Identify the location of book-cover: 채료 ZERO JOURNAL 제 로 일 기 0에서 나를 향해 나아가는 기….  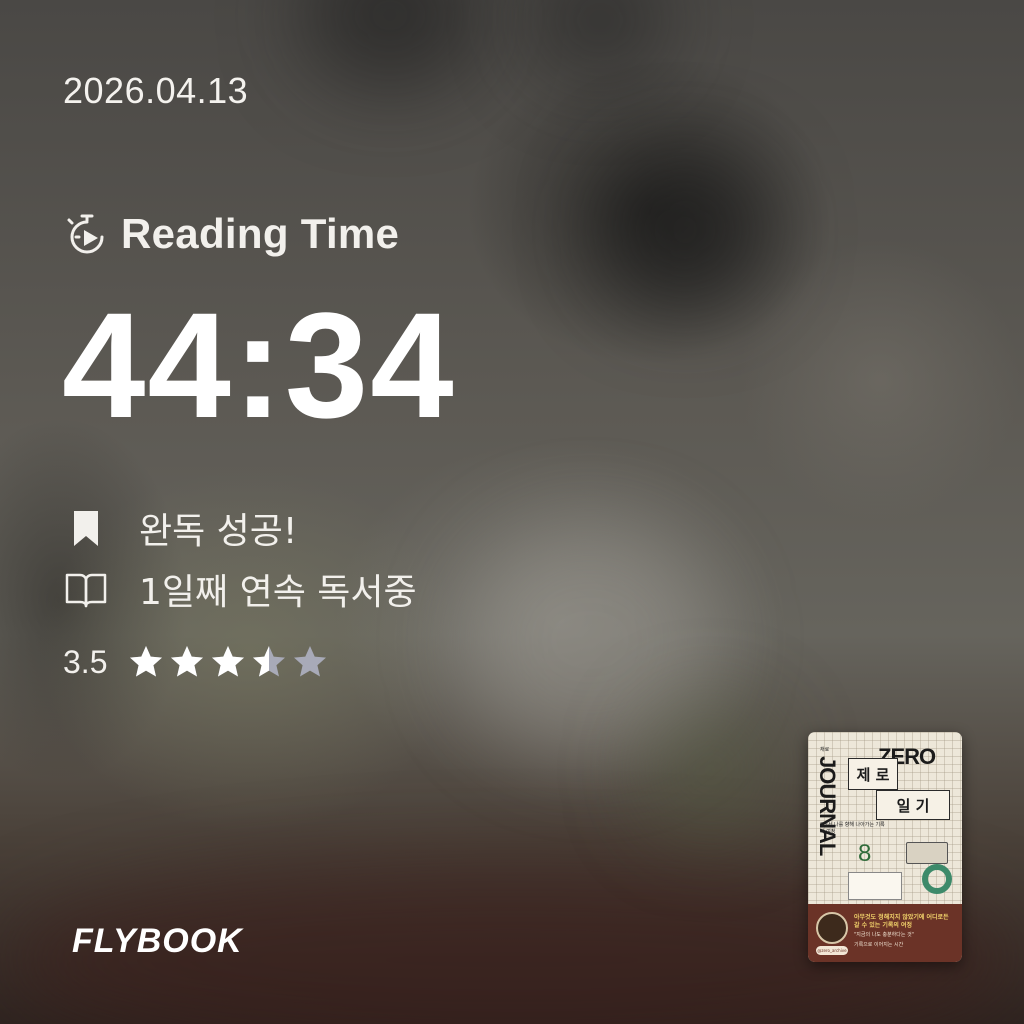
(885, 847).